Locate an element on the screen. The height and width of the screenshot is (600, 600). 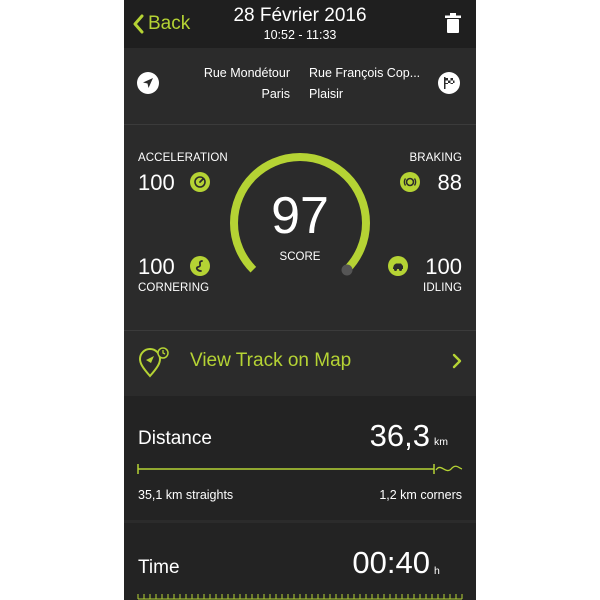
cornering-value: 100 is located at coordinates (156, 266).